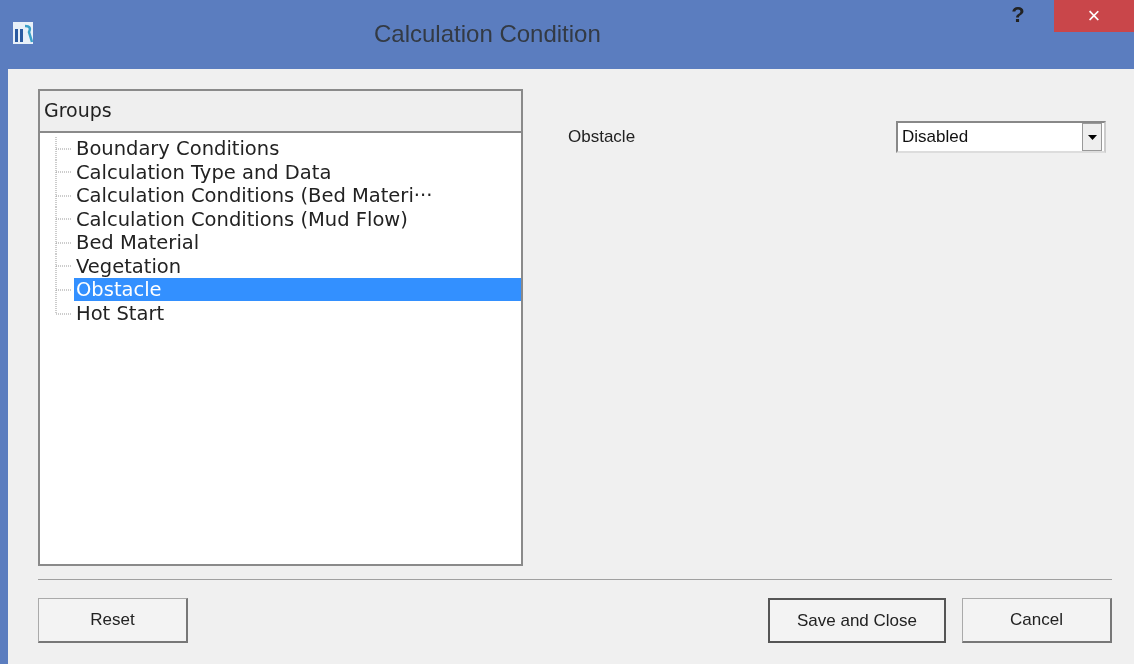  What do you see at coordinates (297, 196) in the screenshot?
I see `tree-item: Calculation Conditions (Bed Materi···` at bounding box center [297, 196].